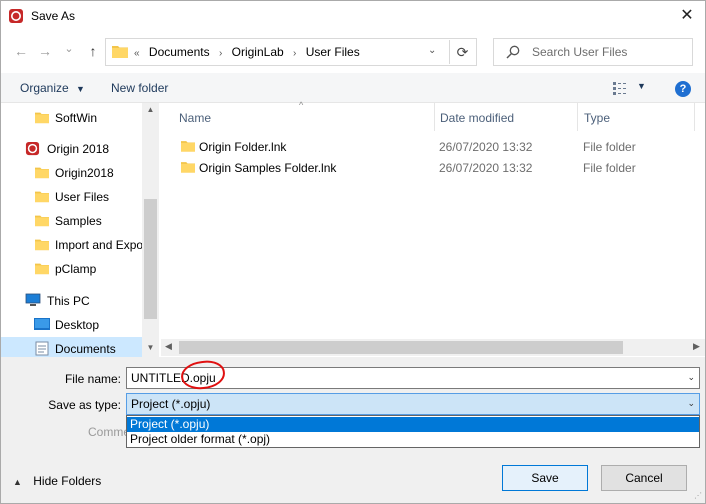 Image resolution: width=706 pixels, height=504 pixels. Describe the element at coordinates (150, 347) in the screenshot. I see `scroll-down-icon: ▼` at that location.